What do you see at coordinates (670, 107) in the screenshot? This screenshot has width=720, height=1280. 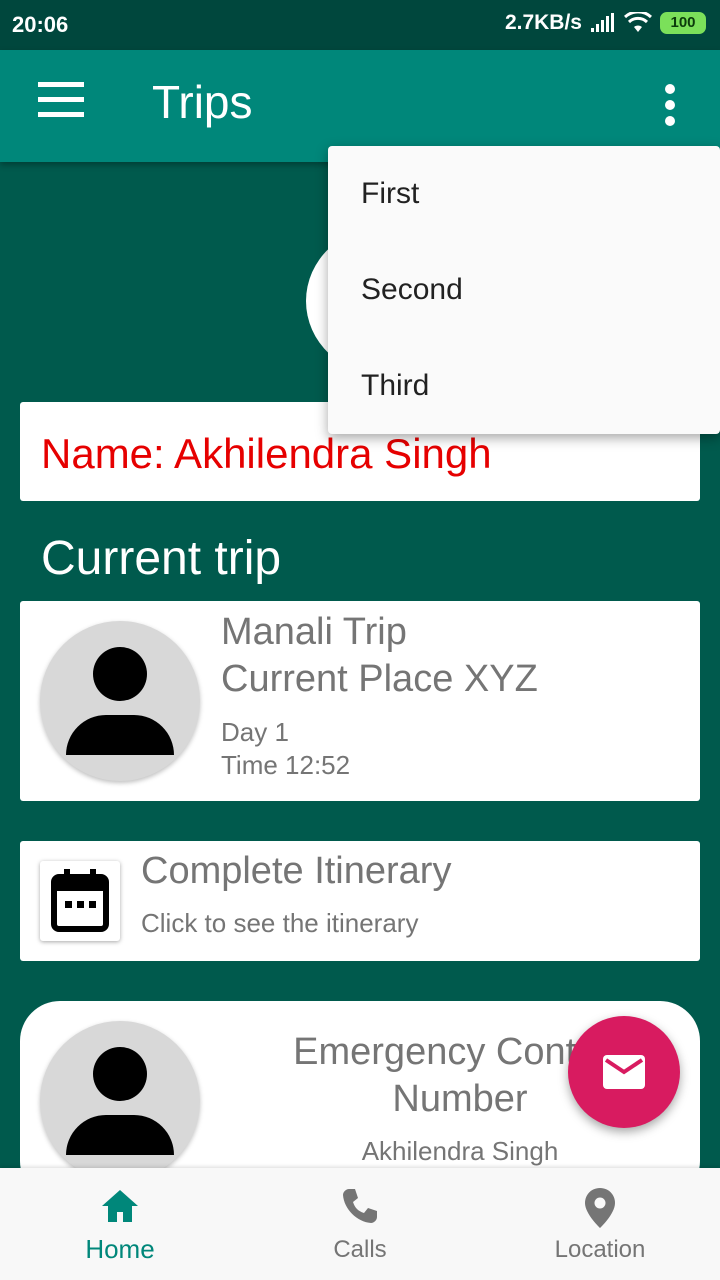 I see `more-options-icon` at bounding box center [670, 107].